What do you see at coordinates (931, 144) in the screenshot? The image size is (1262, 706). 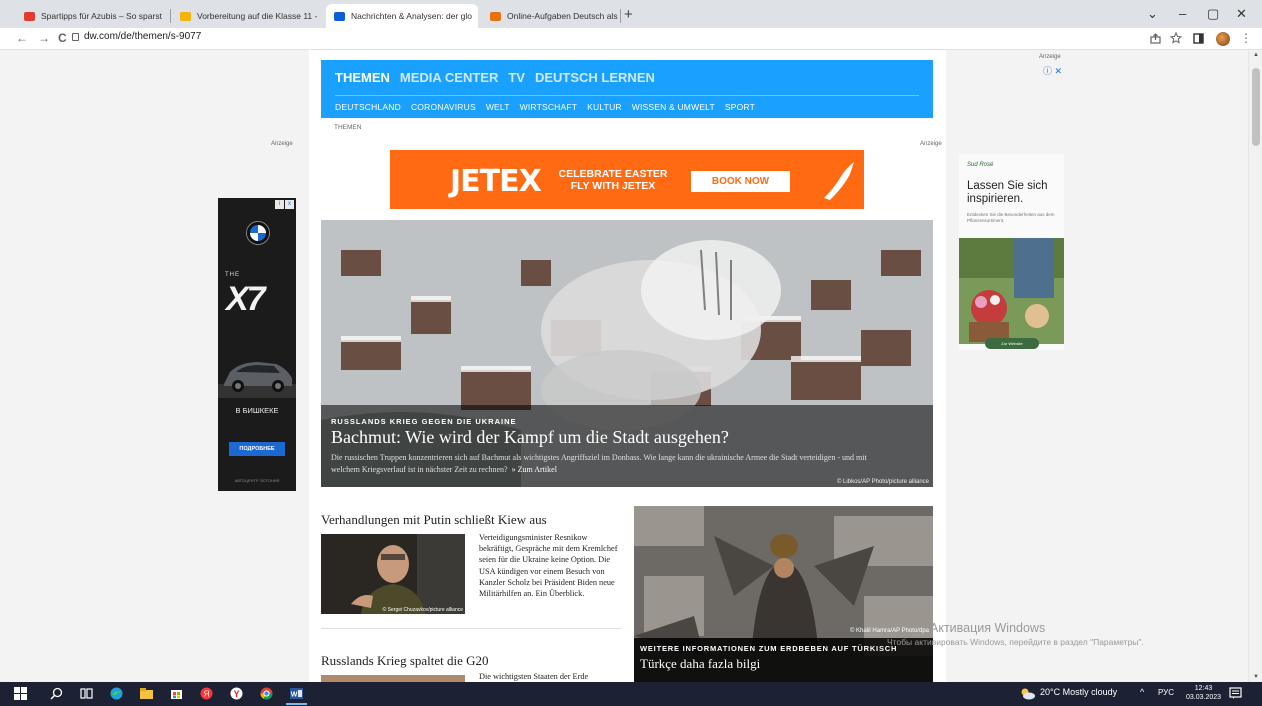 I see `ad-label: Anzeige` at bounding box center [931, 144].